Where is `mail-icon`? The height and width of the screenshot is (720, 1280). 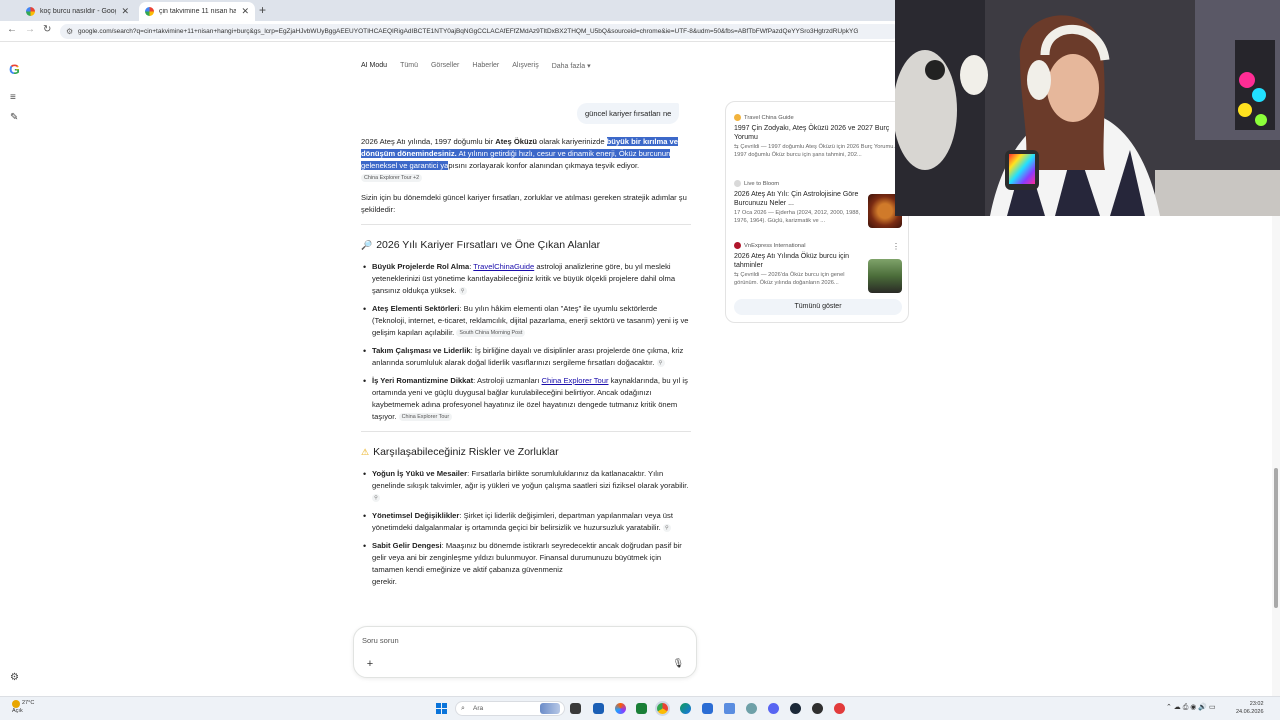 mail-icon is located at coordinates (707, 708).